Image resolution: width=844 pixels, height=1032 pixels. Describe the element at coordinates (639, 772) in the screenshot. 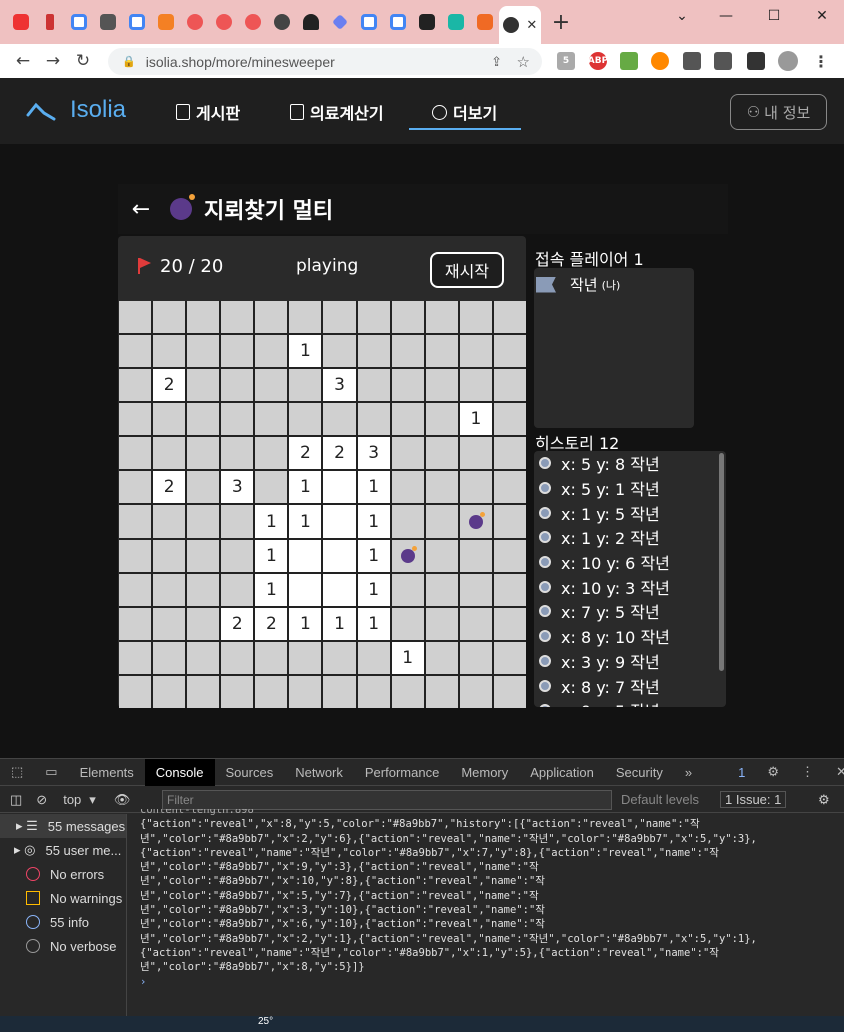

I see `tab-security: Security` at that location.